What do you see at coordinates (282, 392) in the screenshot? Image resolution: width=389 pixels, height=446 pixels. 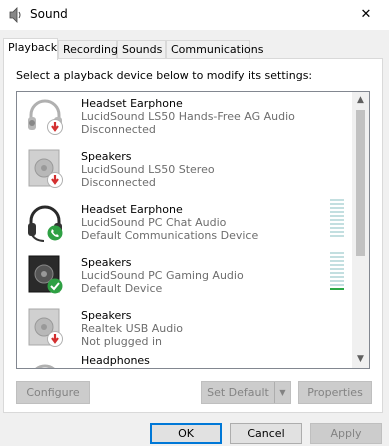 I see `chevron-down-icon: ▼` at bounding box center [282, 392].